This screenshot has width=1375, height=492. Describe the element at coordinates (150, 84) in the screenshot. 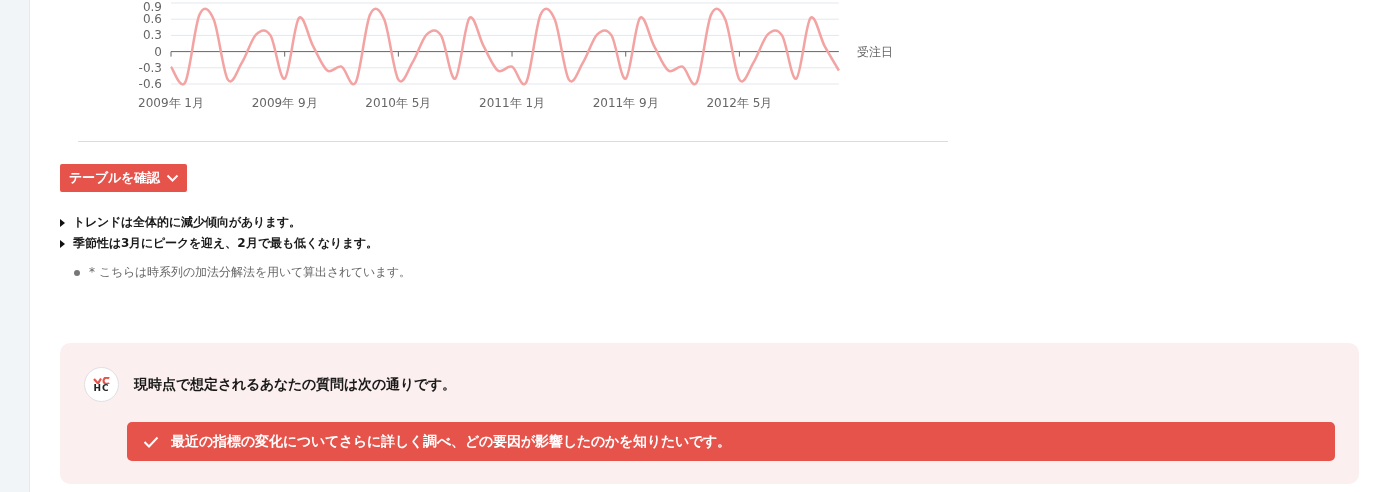

I see `y-tick-label: -0.6` at that location.